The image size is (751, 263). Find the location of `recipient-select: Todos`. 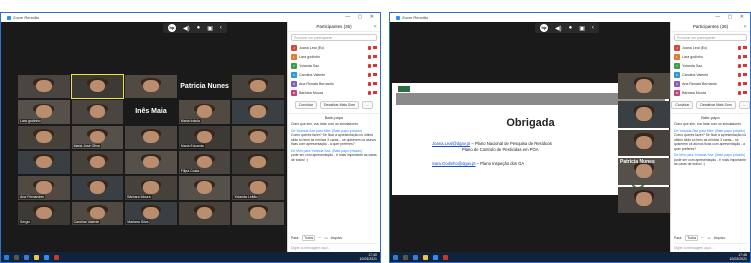

recipient-select: Todos is located at coordinates (309, 238).